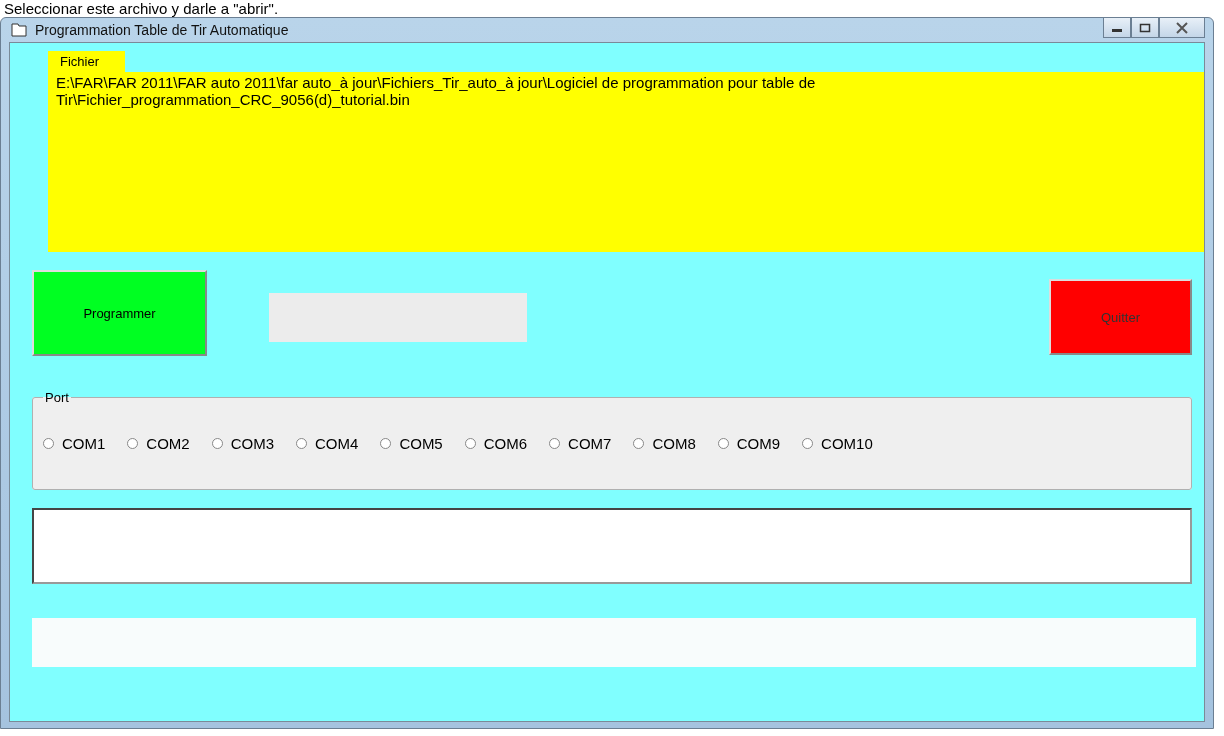 The height and width of the screenshot is (736, 1224). What do you see at coordinates (327, 443) in the screenshot?
I see `com-port-radio: COM4` at bounding box center [327, 443].